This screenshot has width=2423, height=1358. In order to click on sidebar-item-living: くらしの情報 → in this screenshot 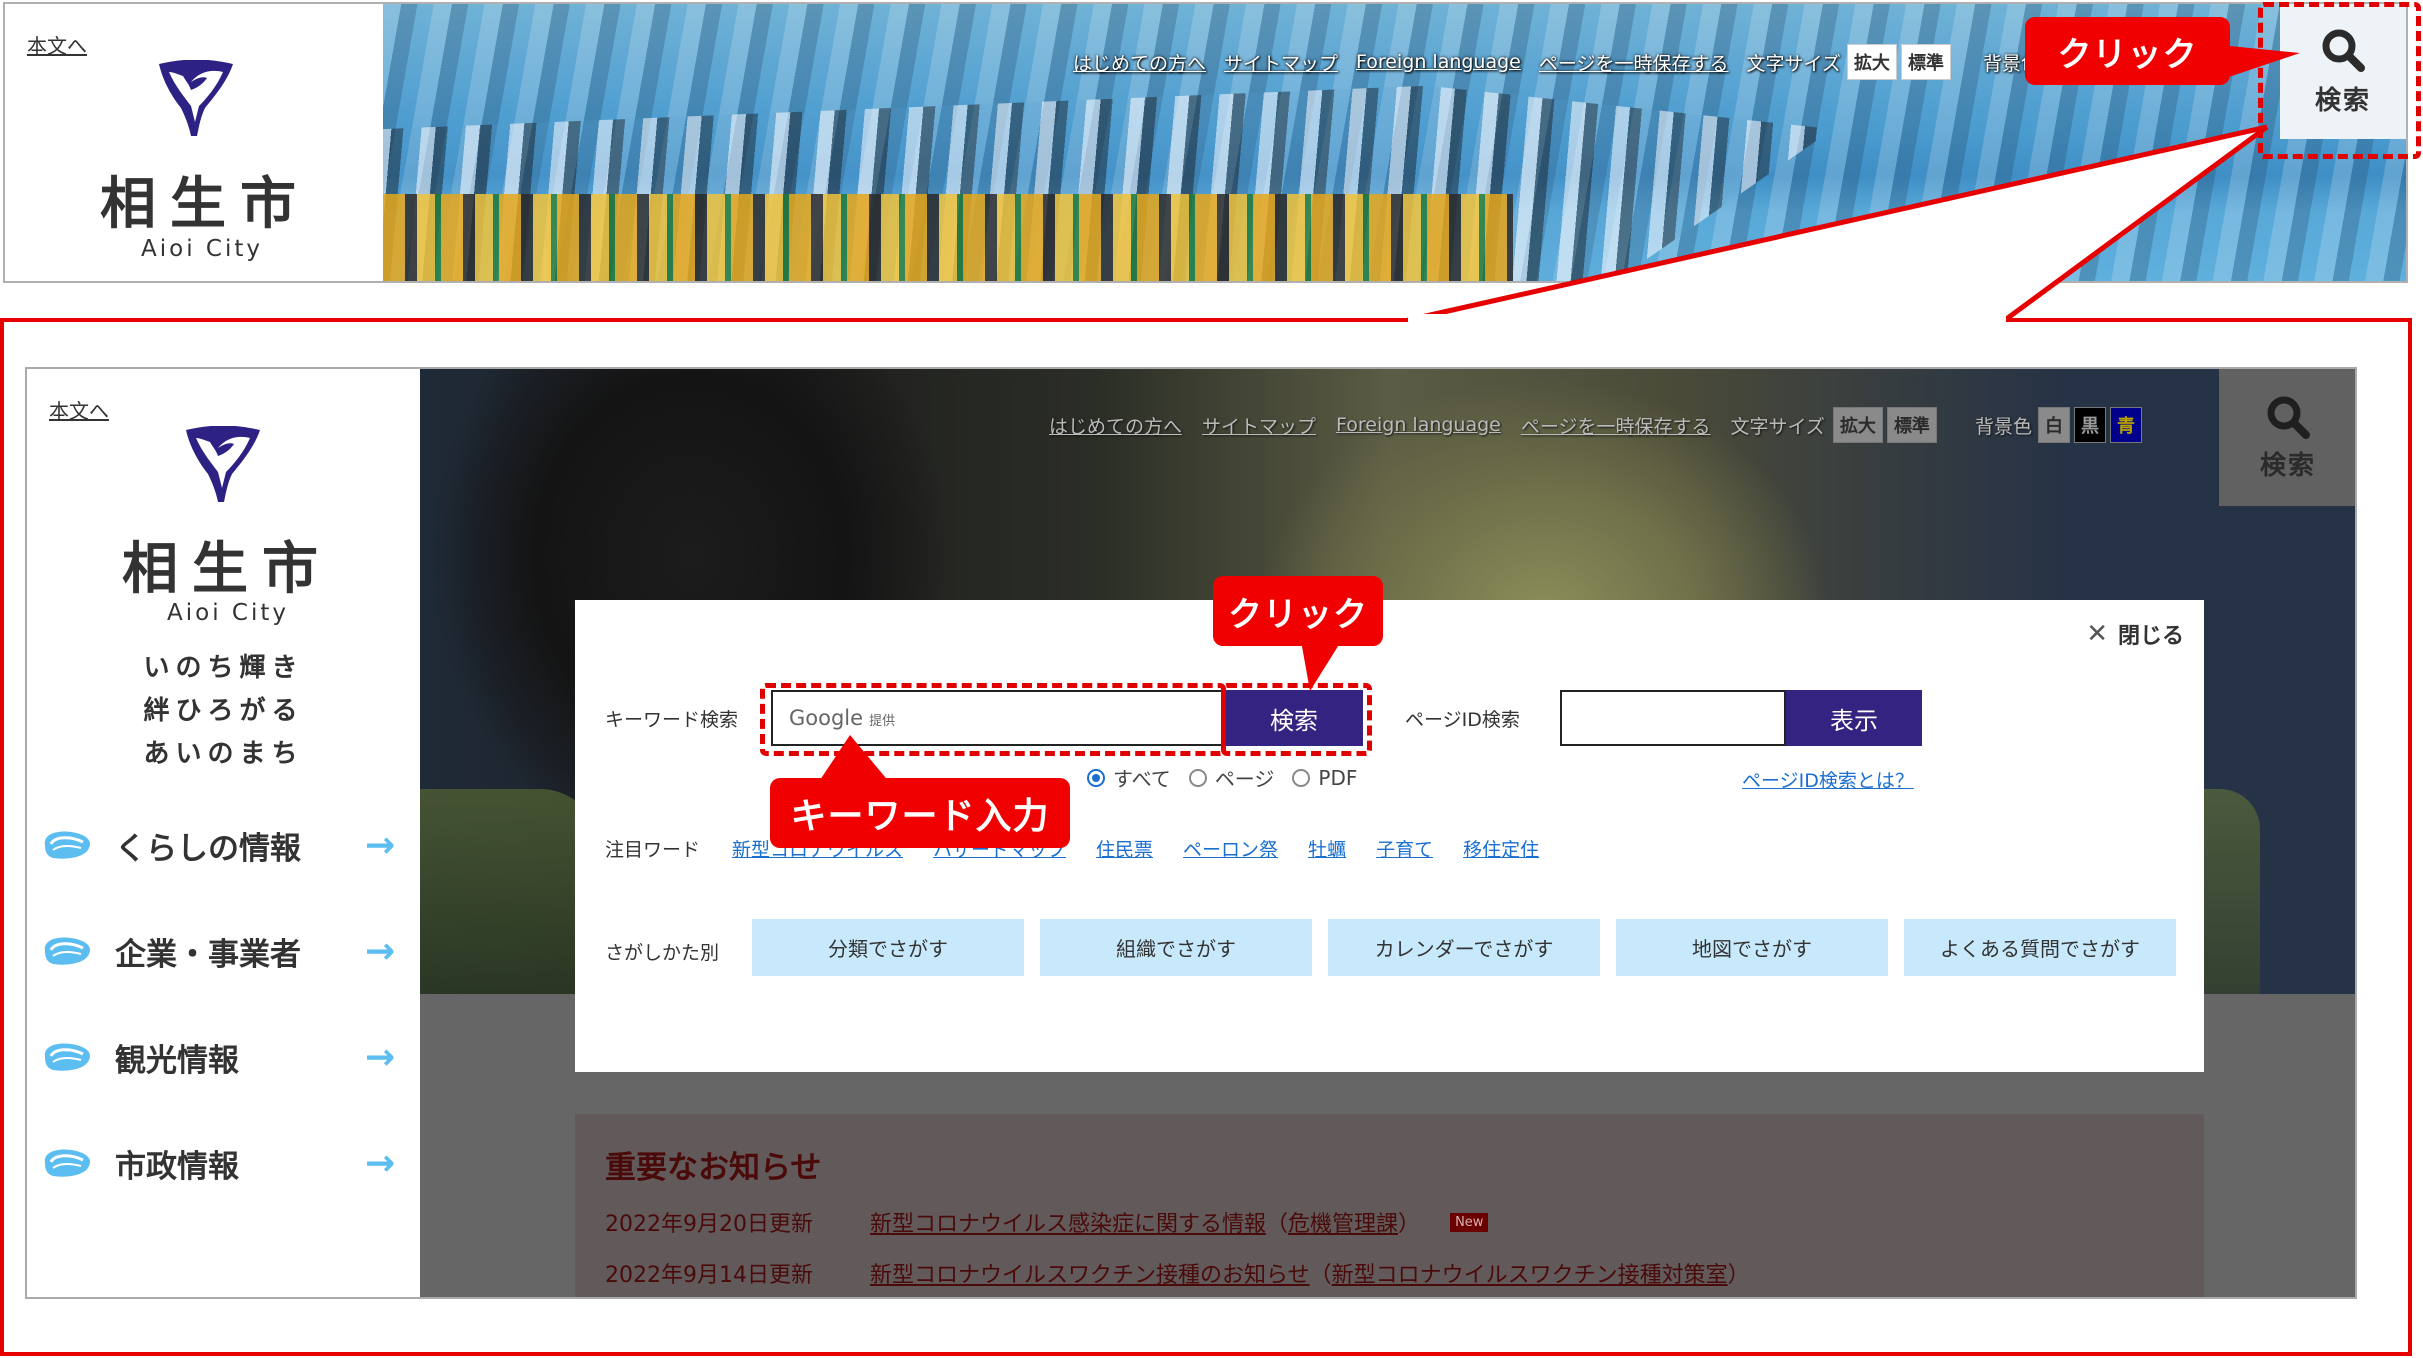, I will do `click(226, 845)`.